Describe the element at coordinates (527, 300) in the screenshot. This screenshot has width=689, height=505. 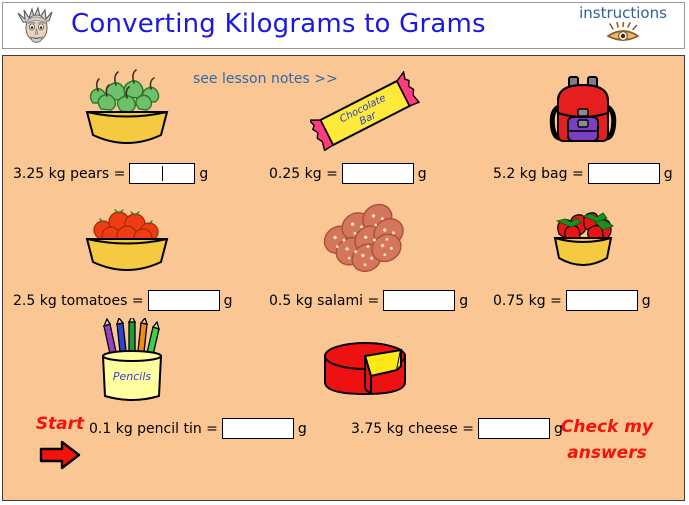
I see `question-label: 0.75 kg =` at that location.